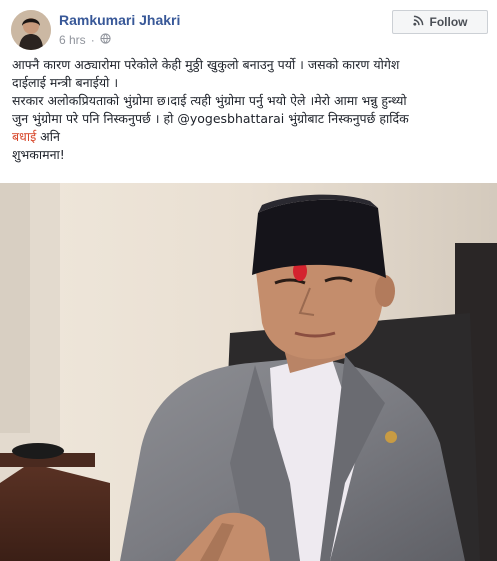 The image size is (497, 561). Describe the element at coordinates (65, 82) in the screenshot. I see `post-line: दाईलाई मन्त्री बनाईयो ।` at that location.